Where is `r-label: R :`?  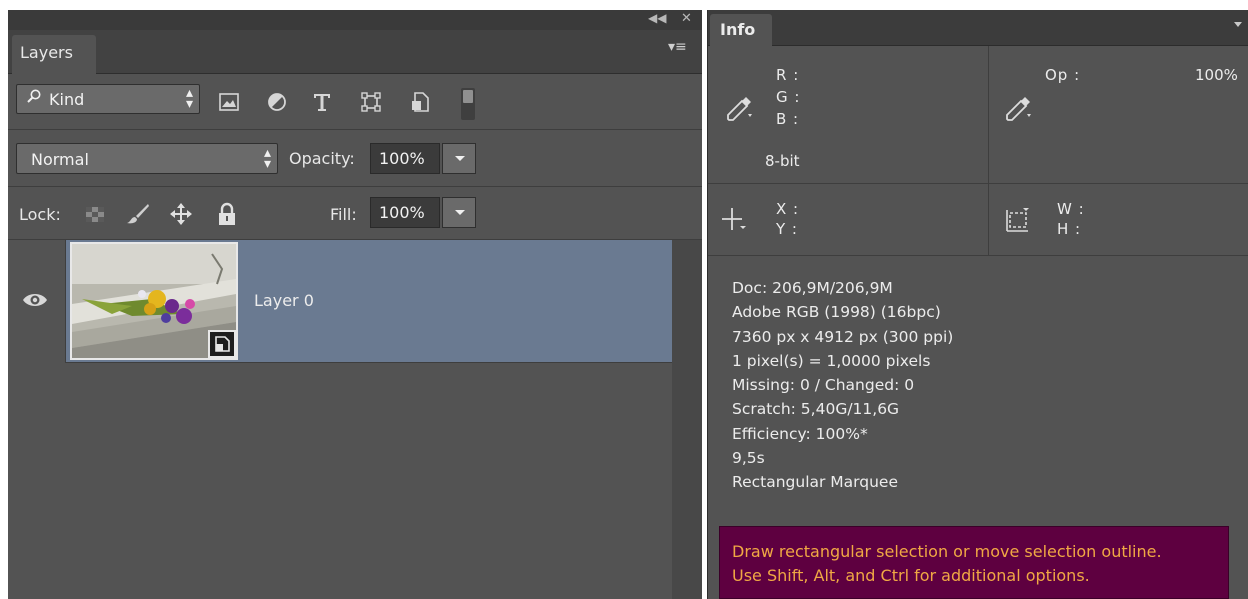
r-label: R : is located at coordinates (788, 75).